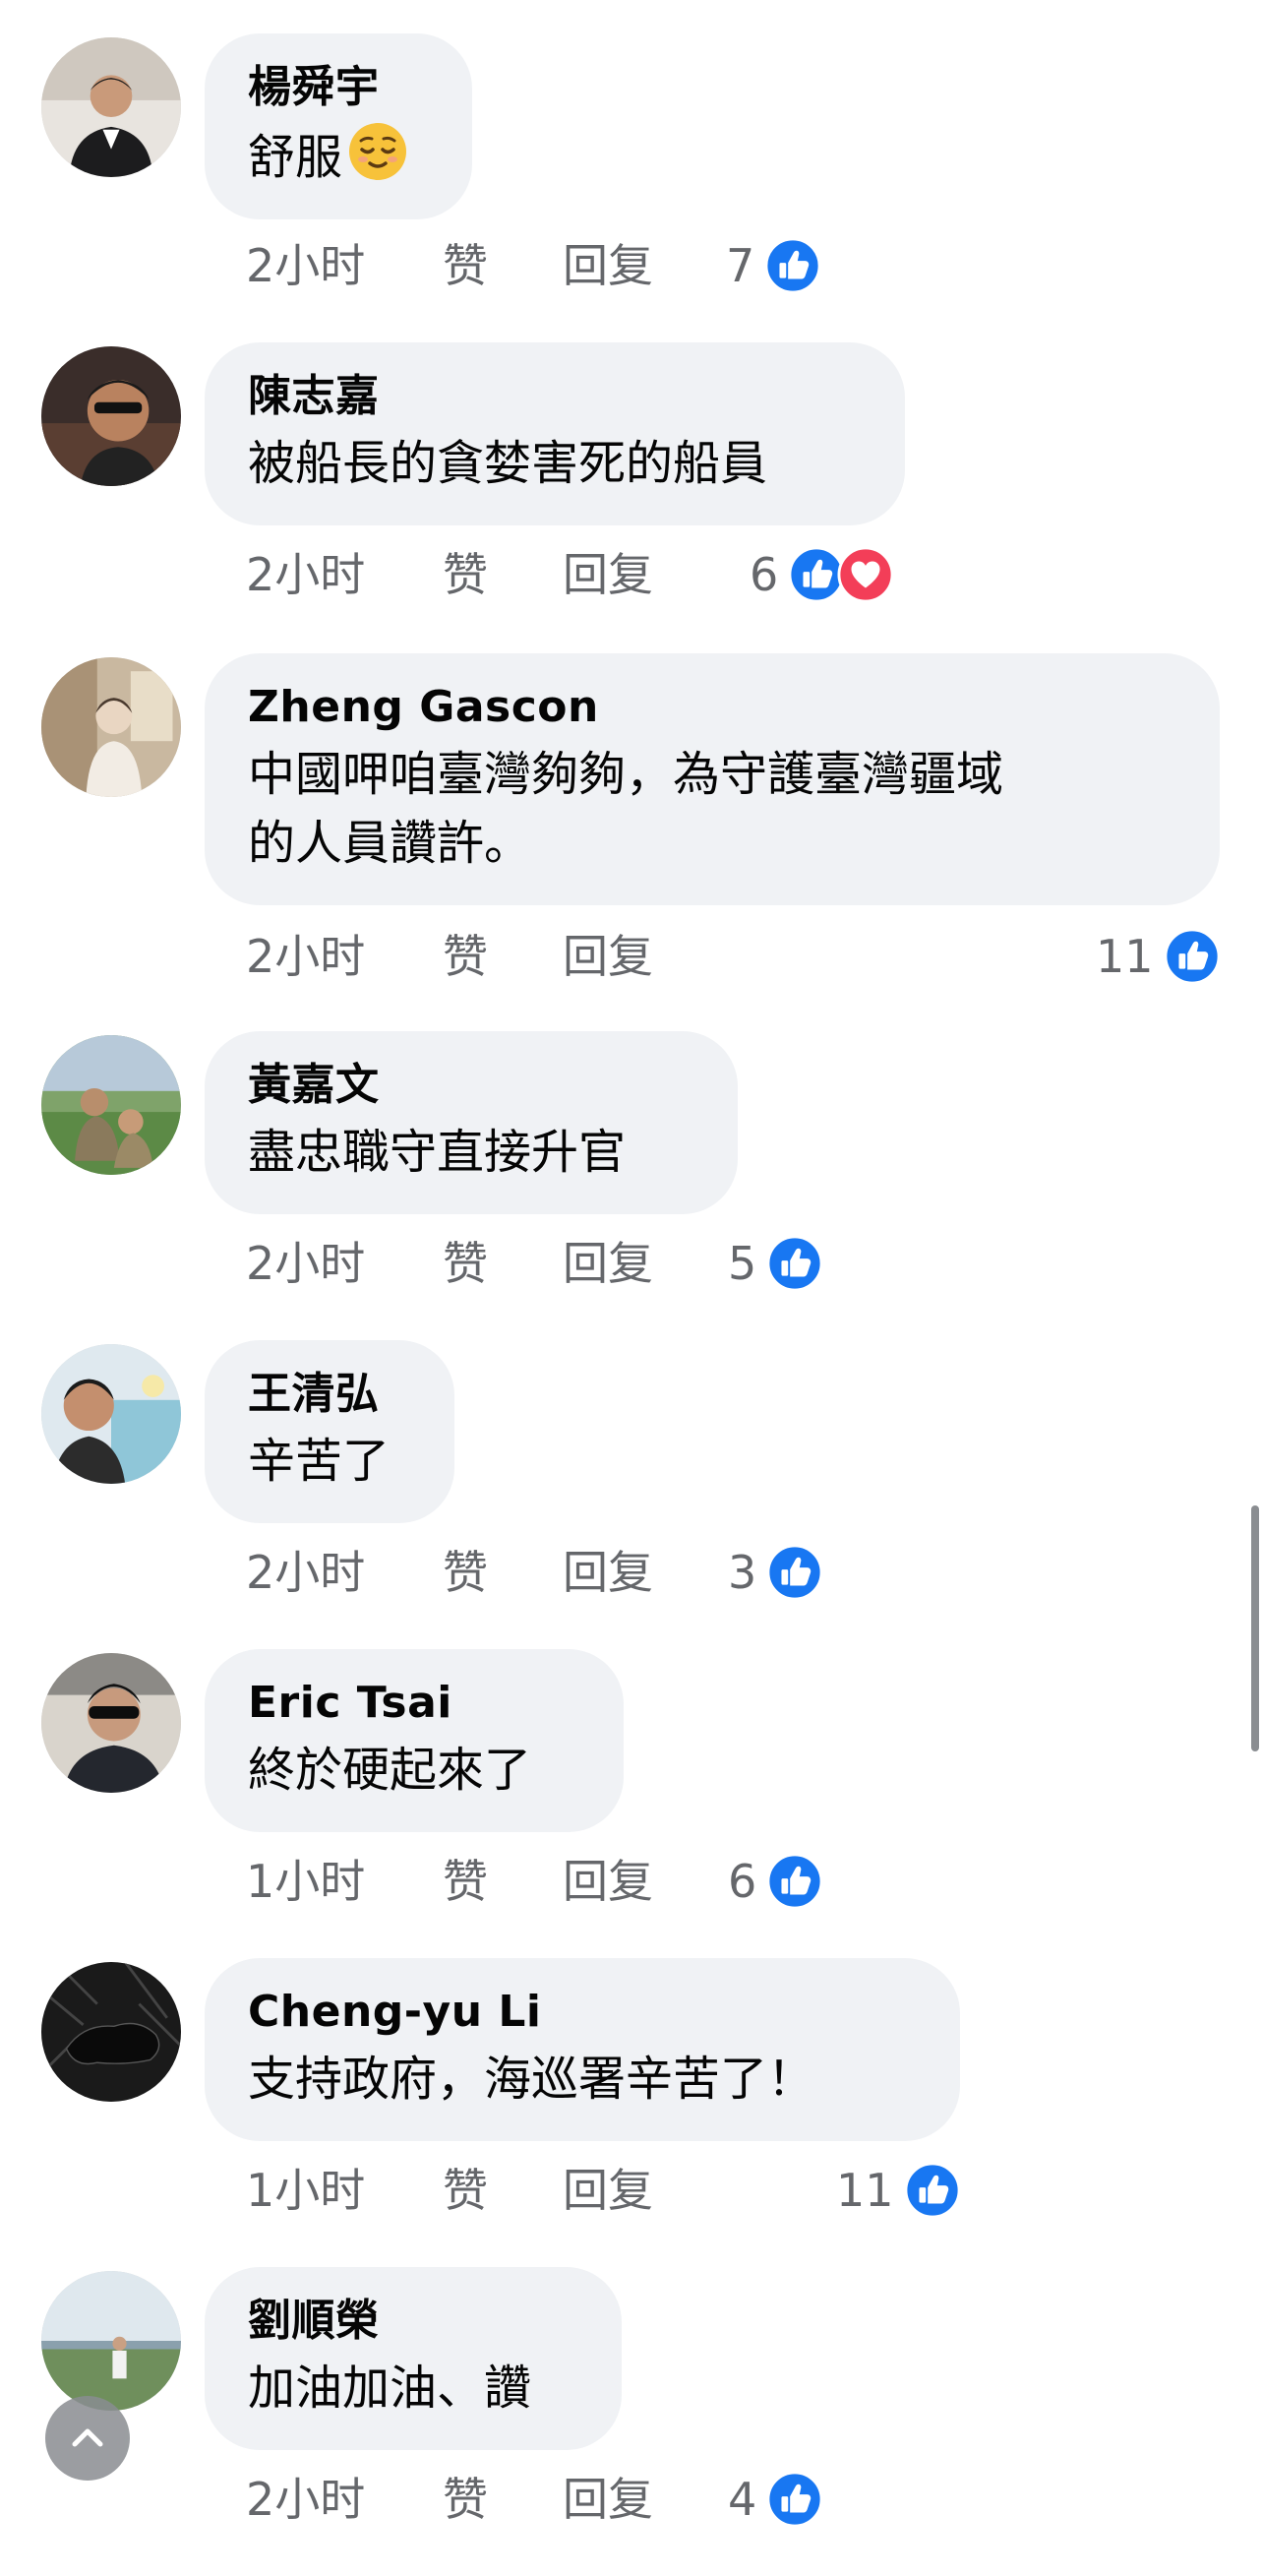  Describe the element at coordinates (330, 1394) in the screenshot. I see `comment-author: 王清弘` at that location.